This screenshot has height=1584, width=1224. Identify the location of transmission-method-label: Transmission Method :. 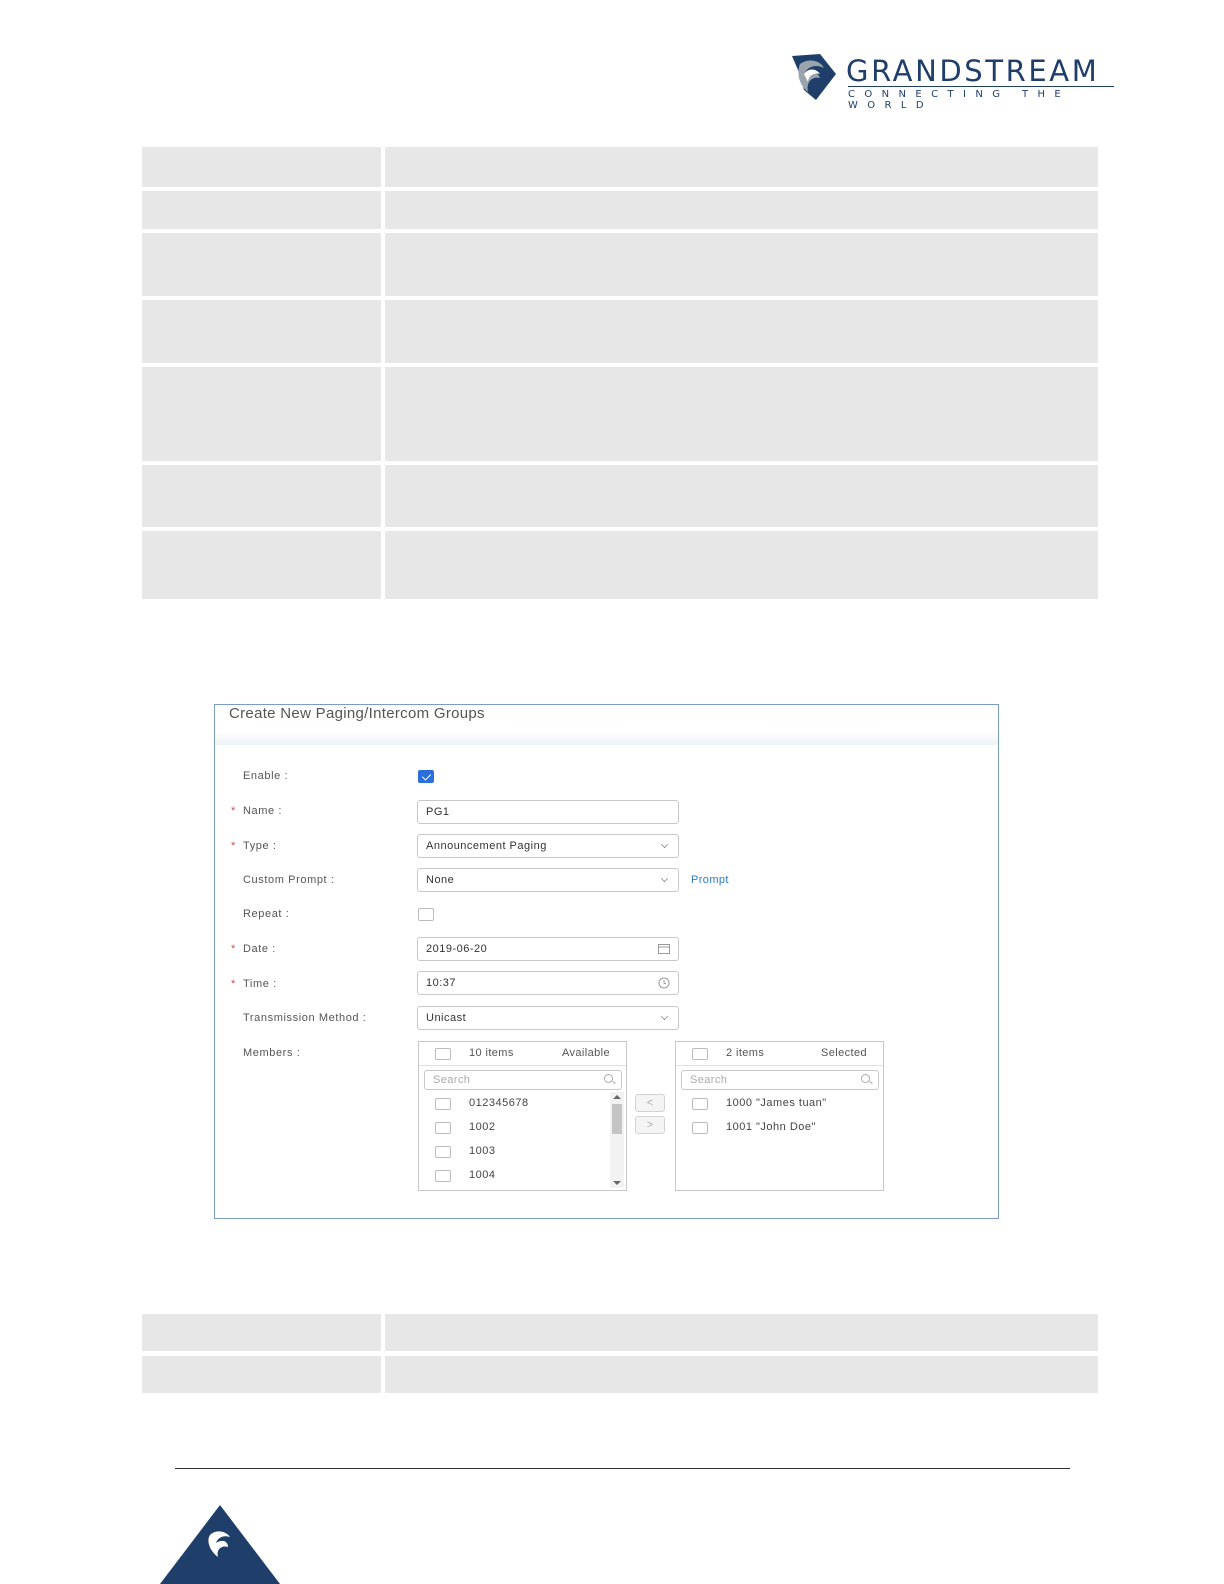
(305, 1018).